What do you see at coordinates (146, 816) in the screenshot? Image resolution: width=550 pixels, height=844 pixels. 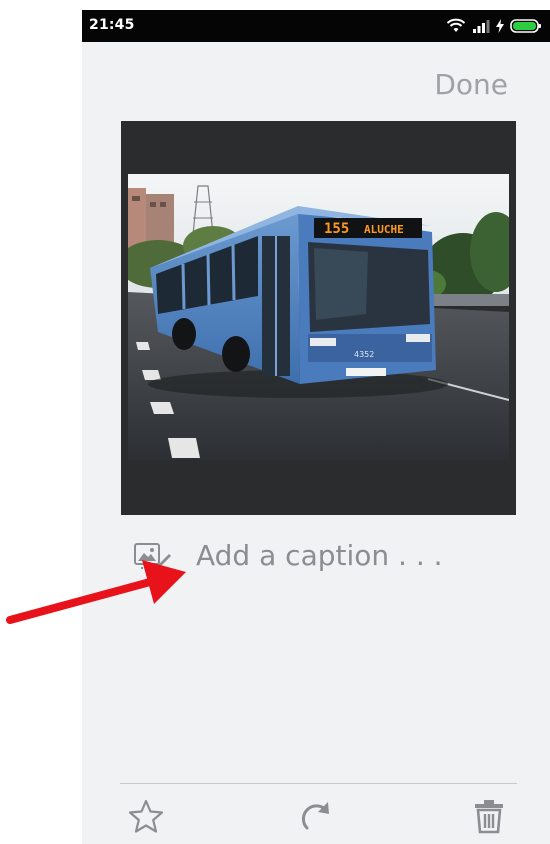 I see `star-icon` at bounding box center [146, 816].